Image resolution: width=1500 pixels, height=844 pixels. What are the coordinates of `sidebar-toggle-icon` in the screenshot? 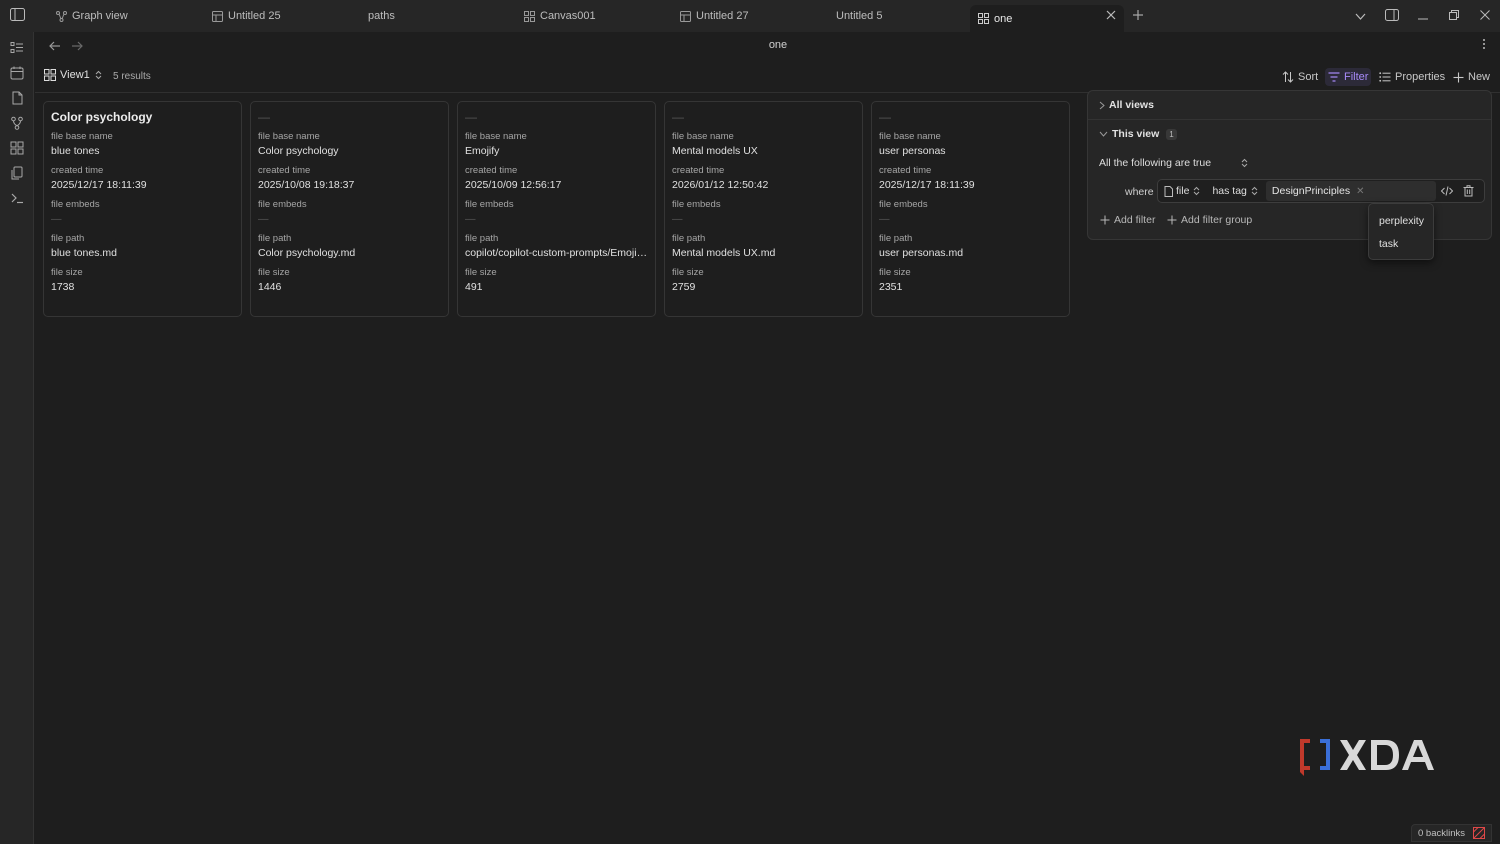 It's located at (17, 16).